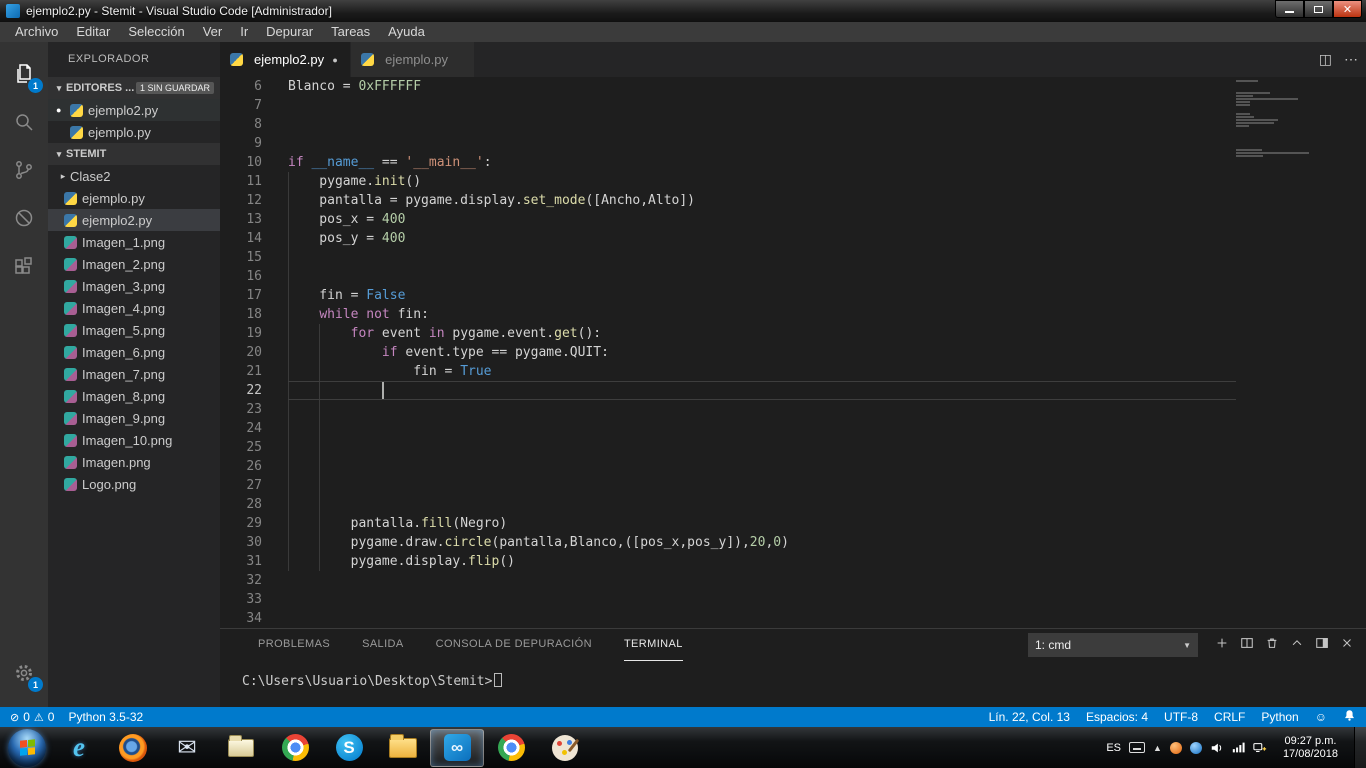  Describe the element at coordinates (1181, 717) in the screenshot. I see `encoding: UTF-8` at that location.